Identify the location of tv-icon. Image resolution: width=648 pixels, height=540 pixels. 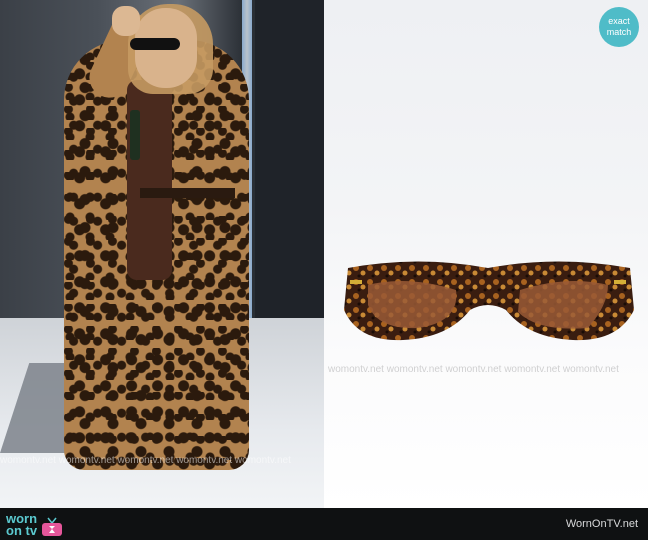
(52, 526).